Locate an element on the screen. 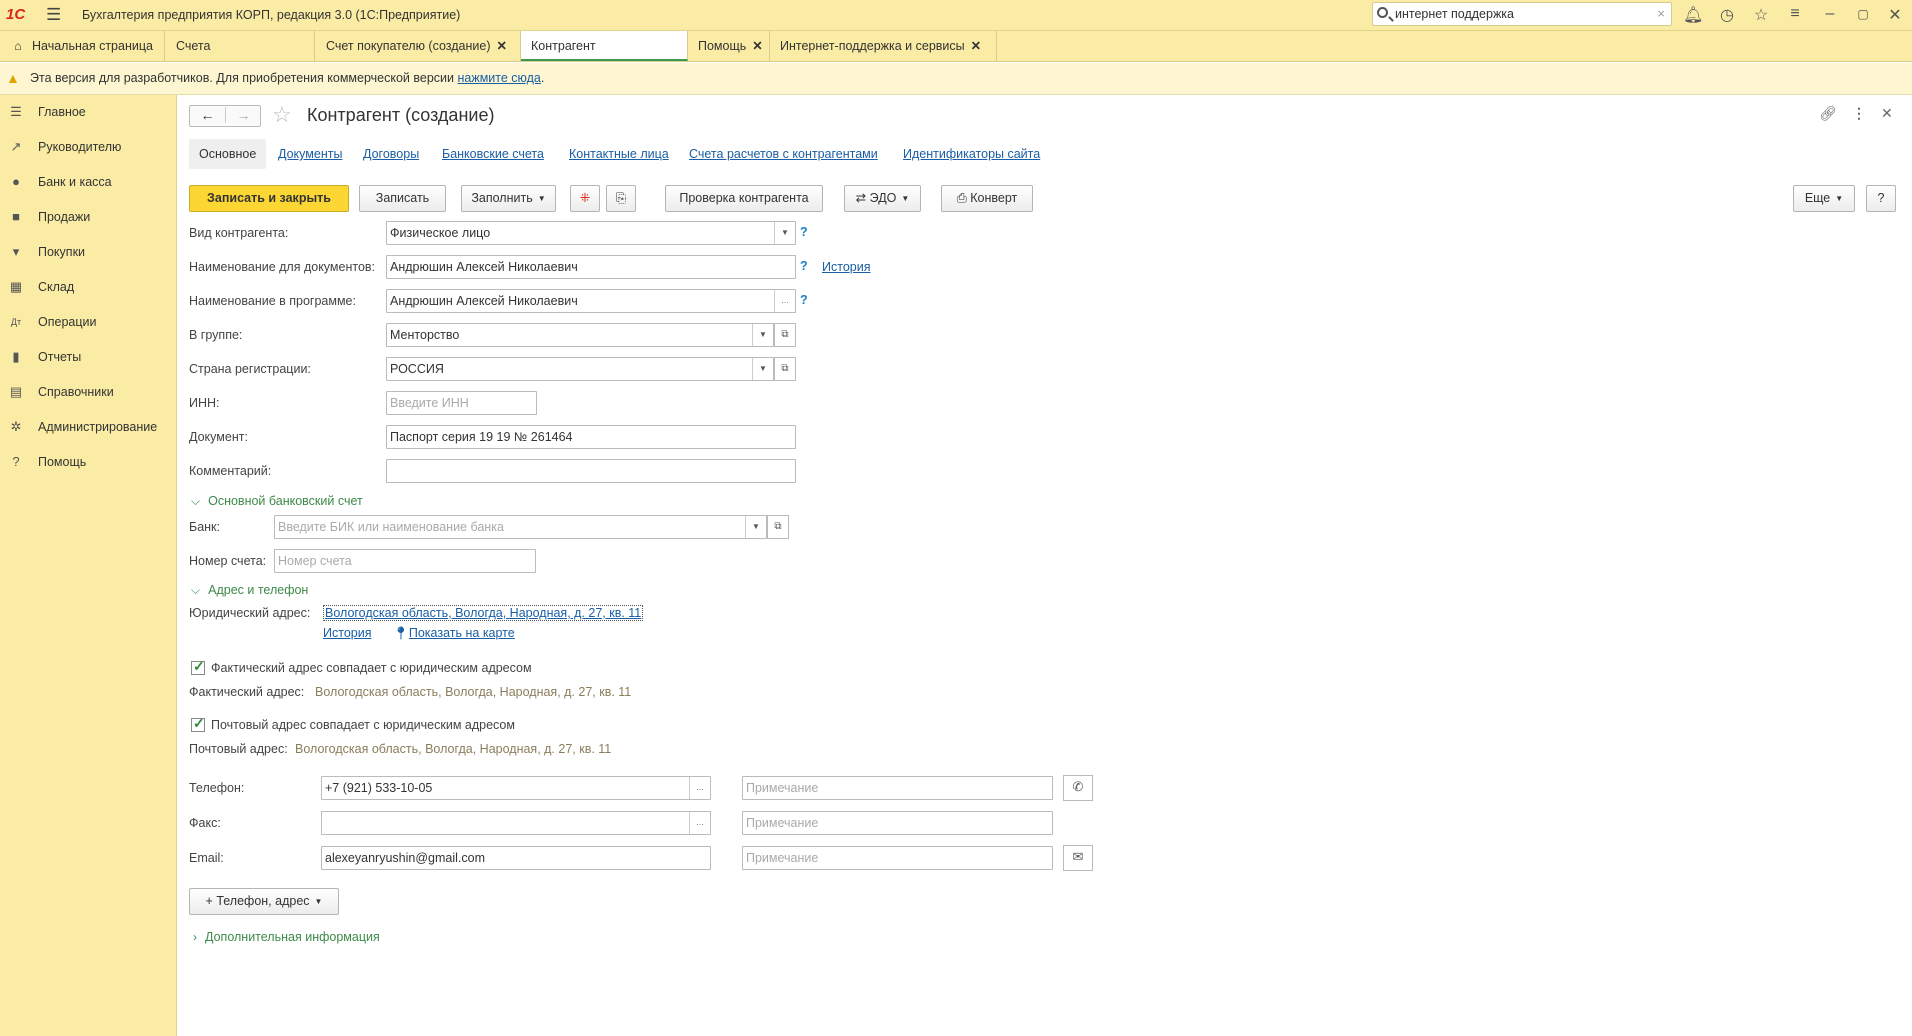 The height and width of the screenshot is (1036, 1912). show-map-link: 📍︎Показать на карте is located at coordinates (454, 633).